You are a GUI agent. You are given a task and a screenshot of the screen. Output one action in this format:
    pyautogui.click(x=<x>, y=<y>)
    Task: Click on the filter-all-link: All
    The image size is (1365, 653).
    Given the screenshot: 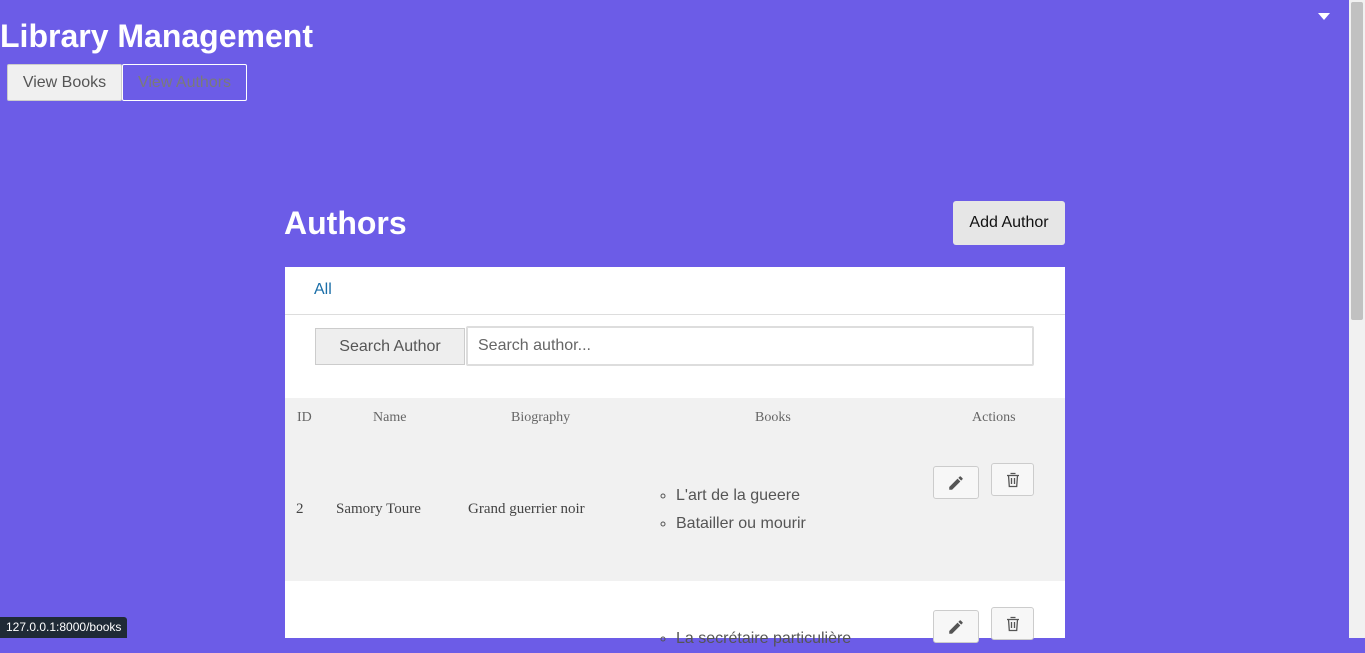 What is the action you would take?
    pyautogui.click(x=323, y=290)
    